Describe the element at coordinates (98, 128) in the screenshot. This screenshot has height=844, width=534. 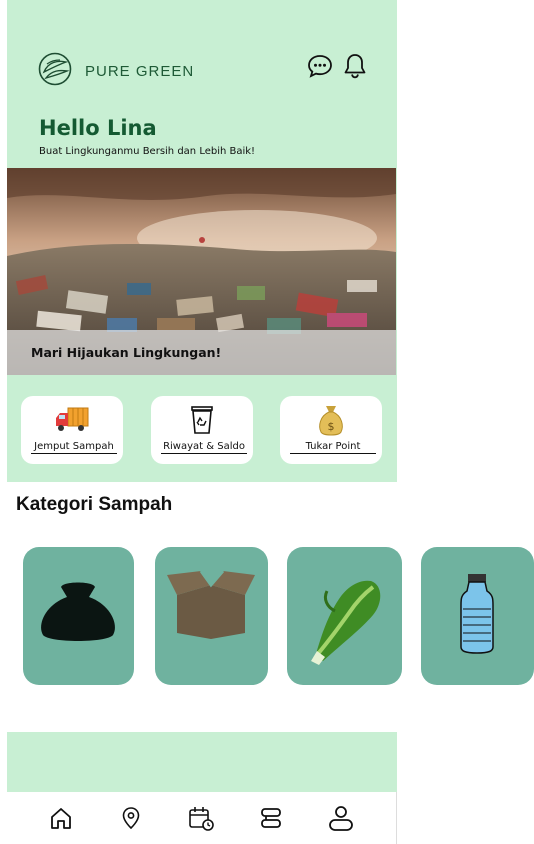
I see `greeting-title: Hello Lina` at that location.